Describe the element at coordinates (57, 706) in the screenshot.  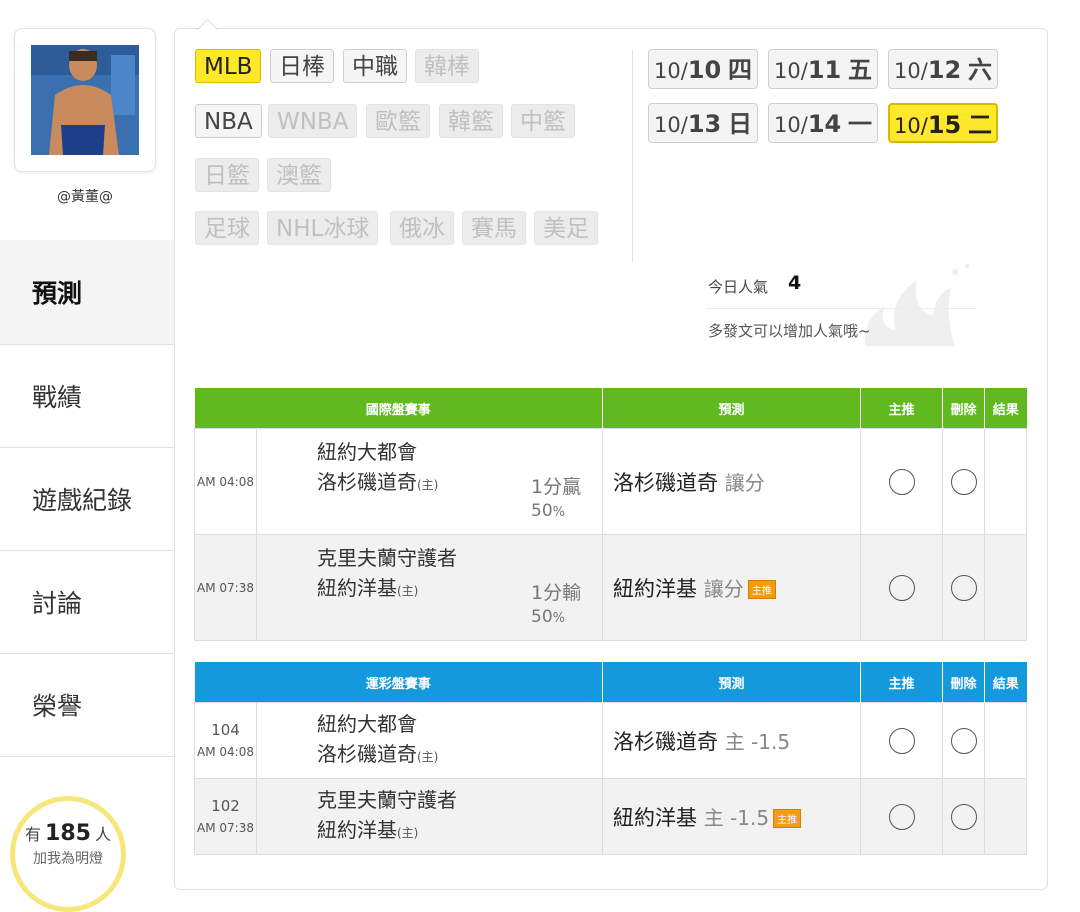
I see `sidebar-item-label: 榮譽` at that location.